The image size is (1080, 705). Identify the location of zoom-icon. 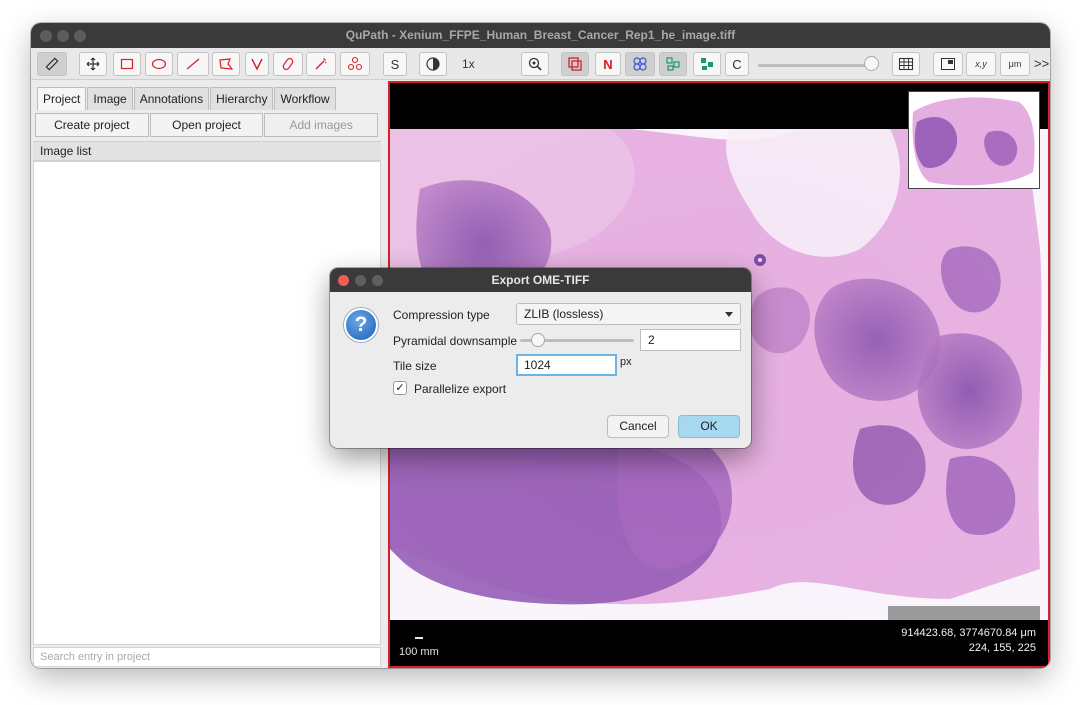
(535, 64).